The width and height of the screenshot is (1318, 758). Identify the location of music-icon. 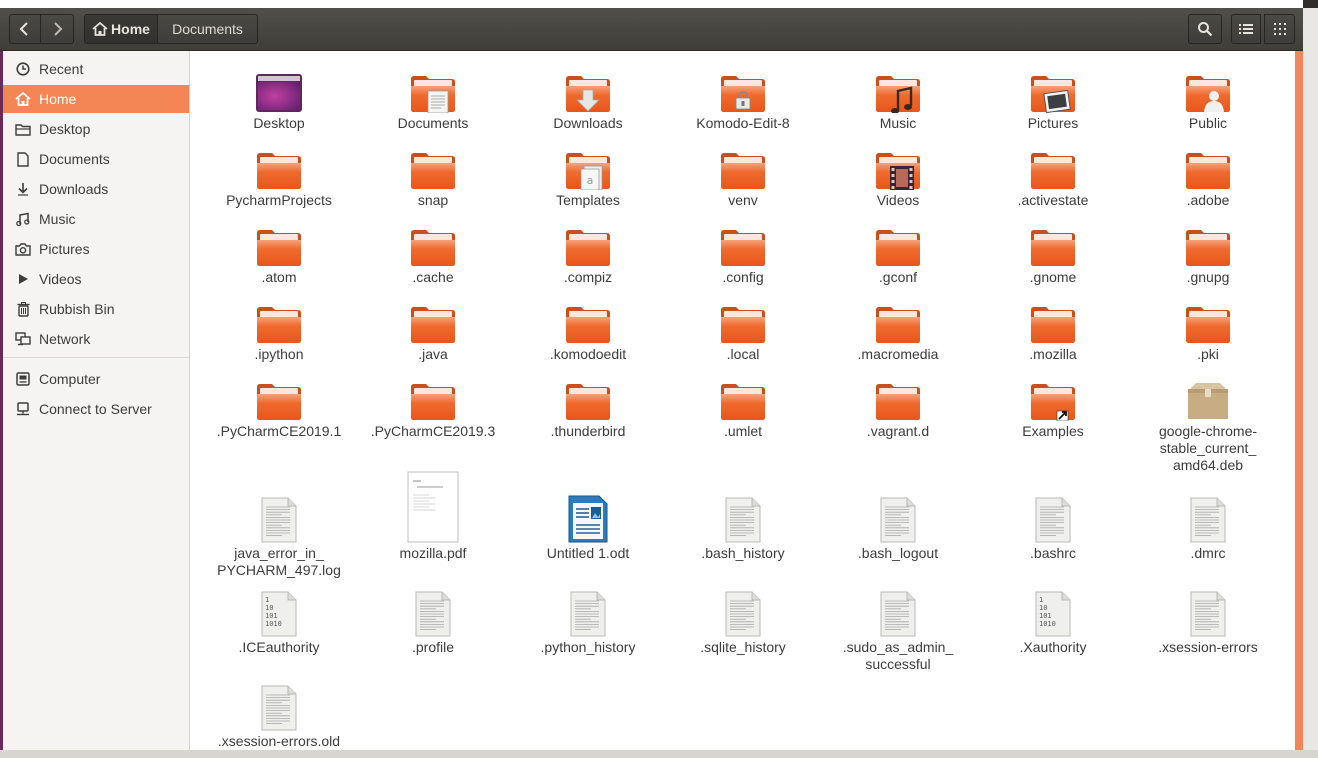
(23, 219).